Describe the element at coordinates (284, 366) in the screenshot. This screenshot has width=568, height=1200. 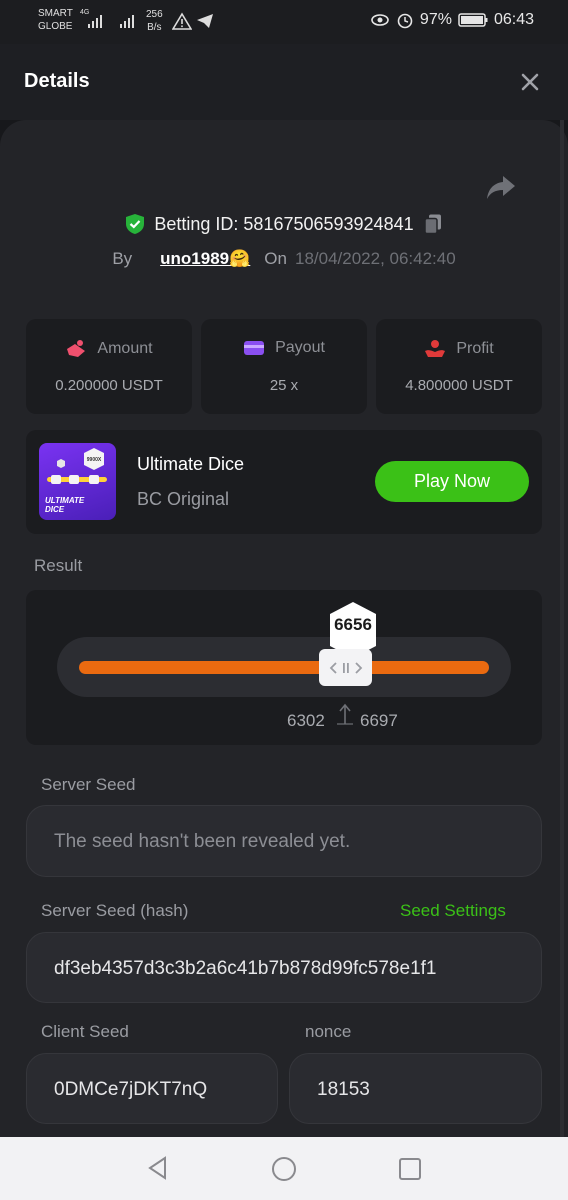
I see `payout-card: Payout 25 x` at that location.